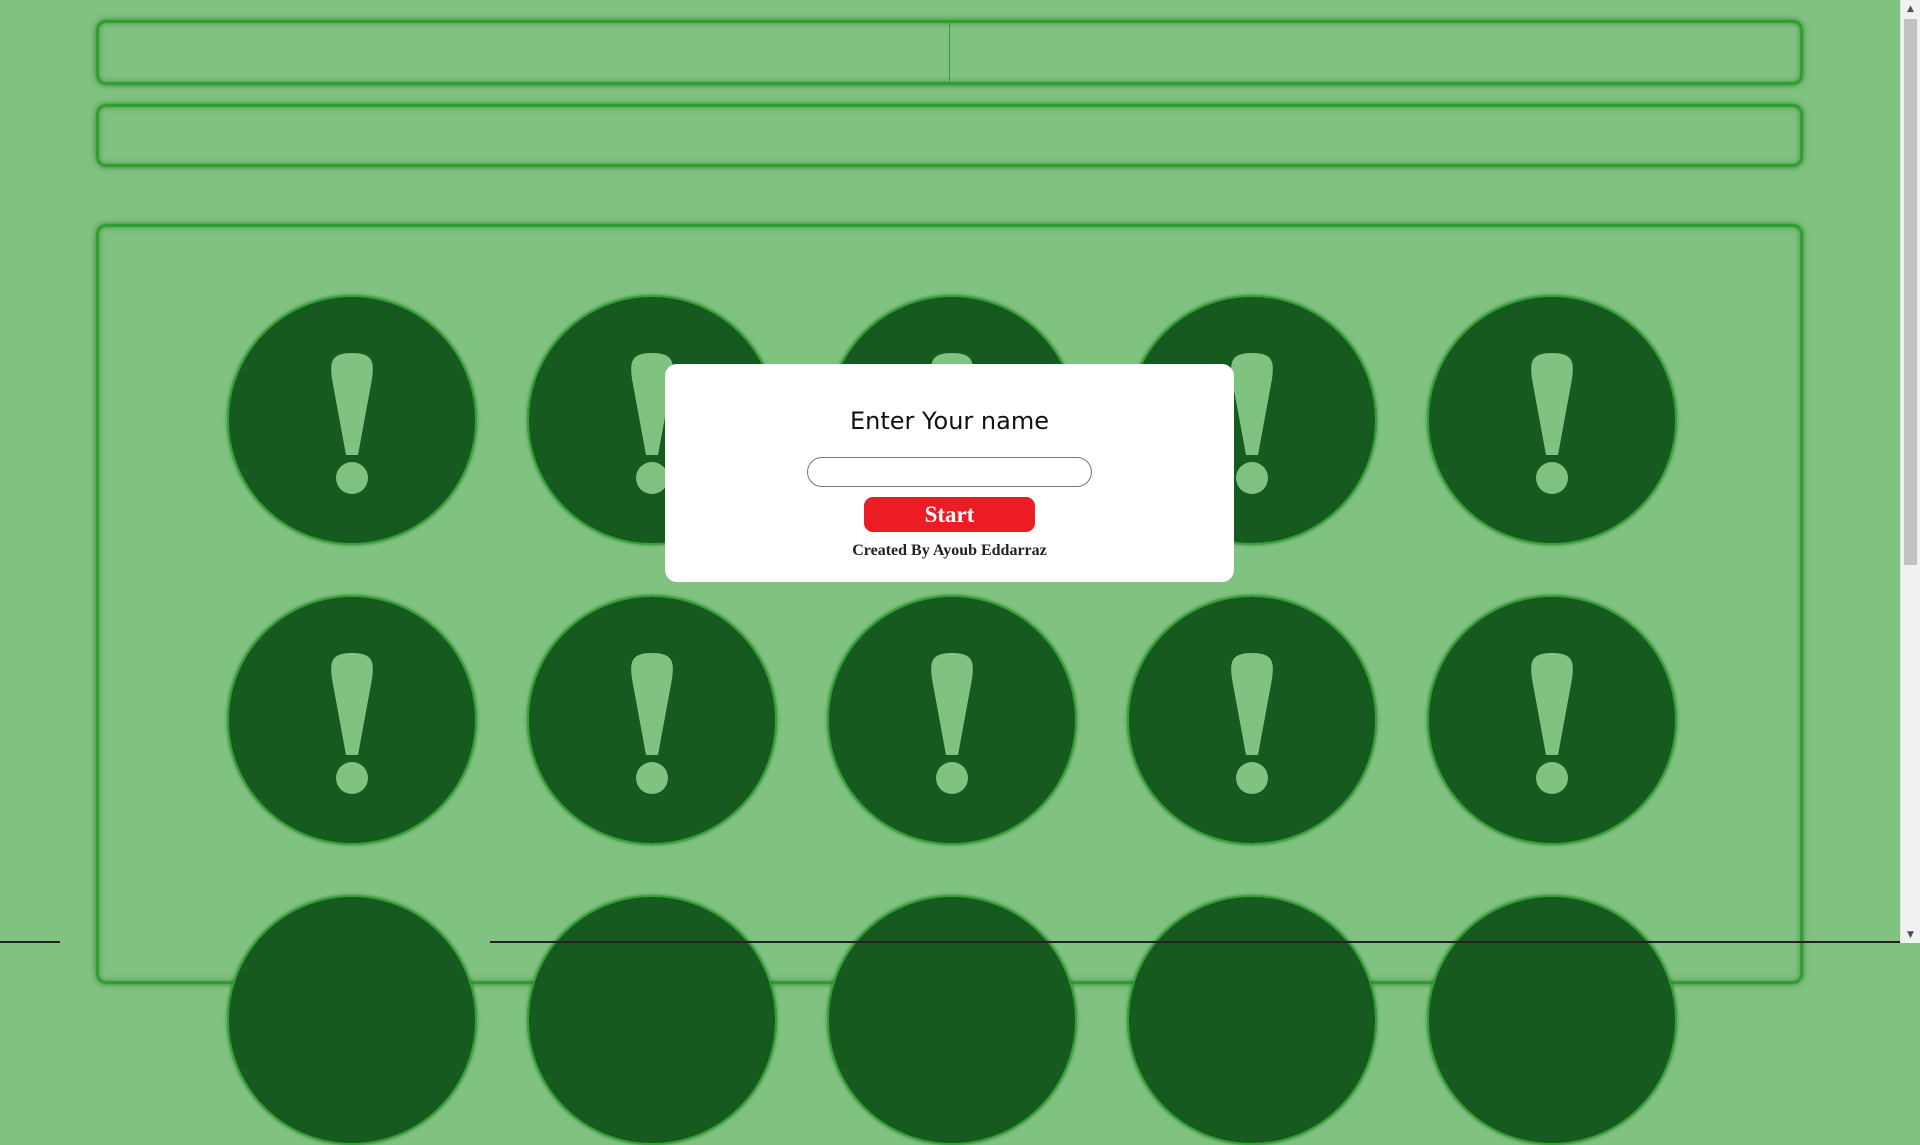 The width and height of the screenshot is (1920, 1145). I want to click on scrollbar-thumb, so click(1910, 292).